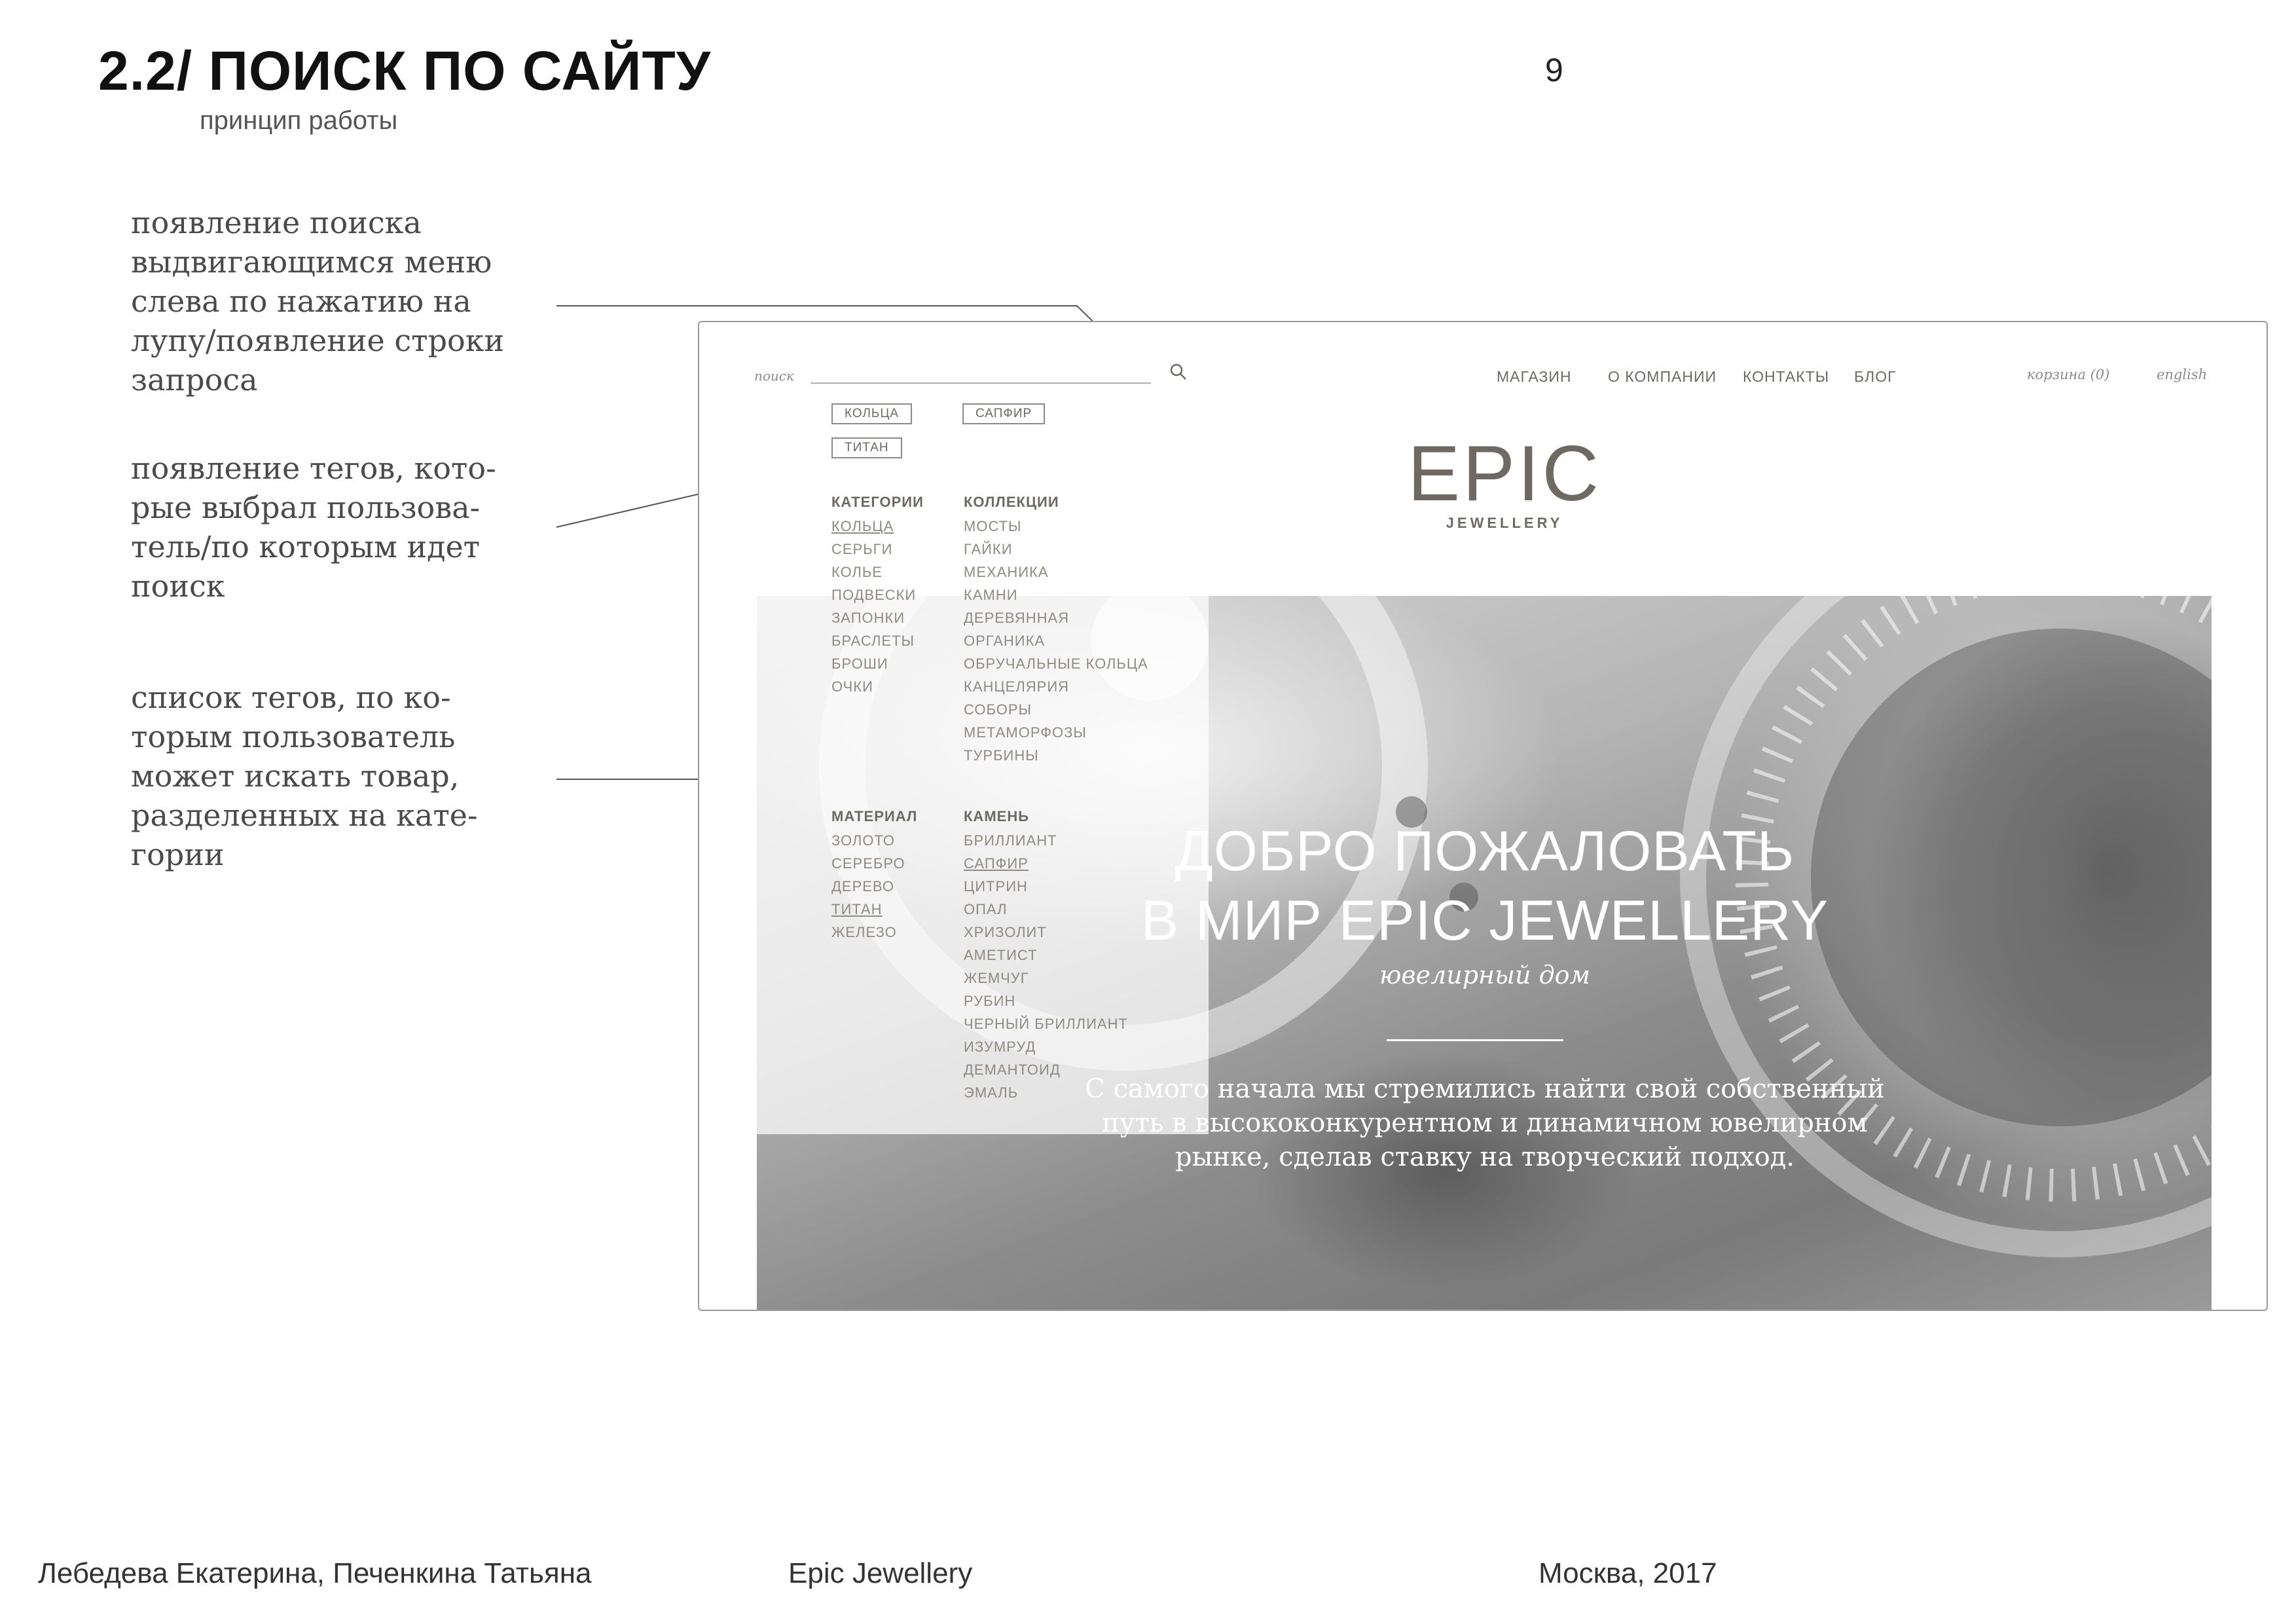  What do you see at coordinates (315, 1573) in the screenshot?
I see `footer-authors: Лебедева Екатерина, Печенкина Татьяна` at bounding box center [315, 1573].